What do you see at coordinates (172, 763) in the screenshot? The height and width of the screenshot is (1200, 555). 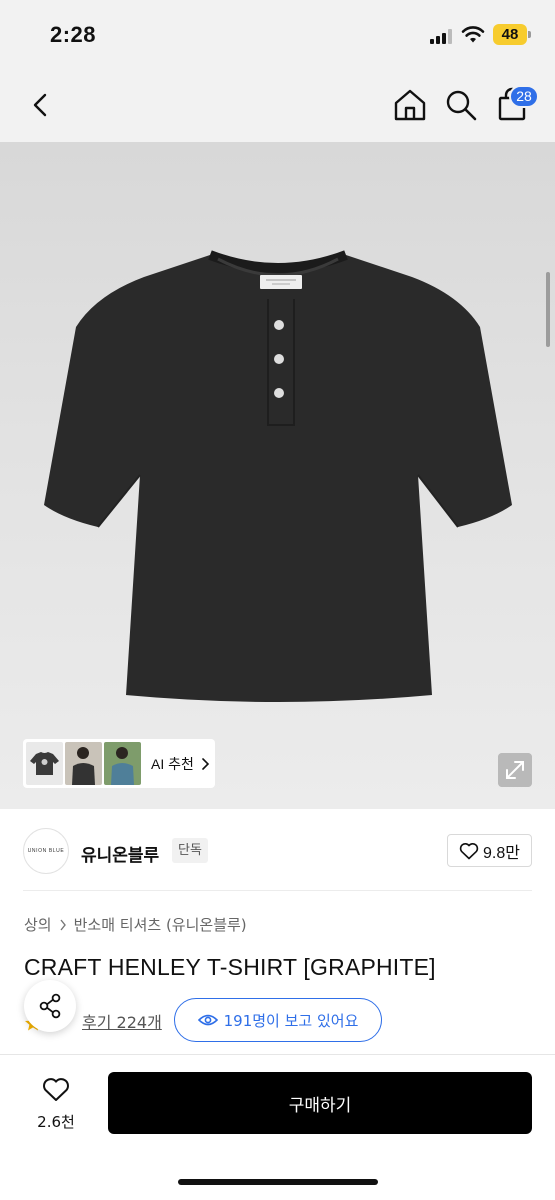 I see `ai-recommend-label: AI 추천` at bounding box center [172, 763].